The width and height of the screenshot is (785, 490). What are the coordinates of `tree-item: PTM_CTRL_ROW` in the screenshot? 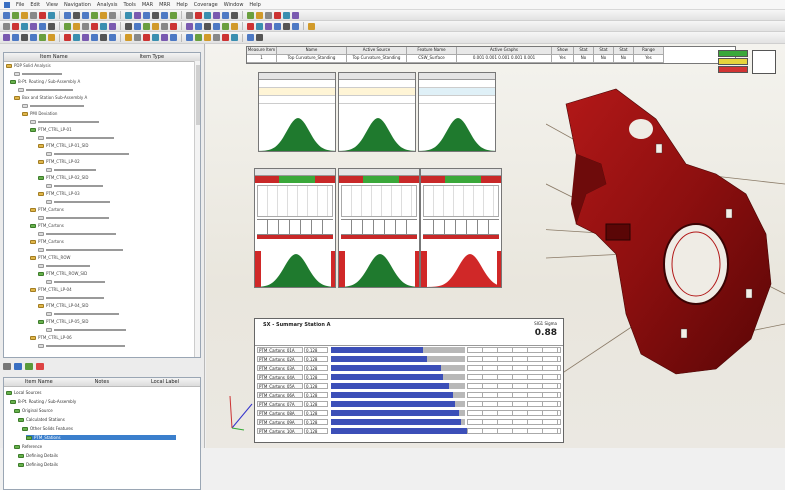 It's located at (50, 257).